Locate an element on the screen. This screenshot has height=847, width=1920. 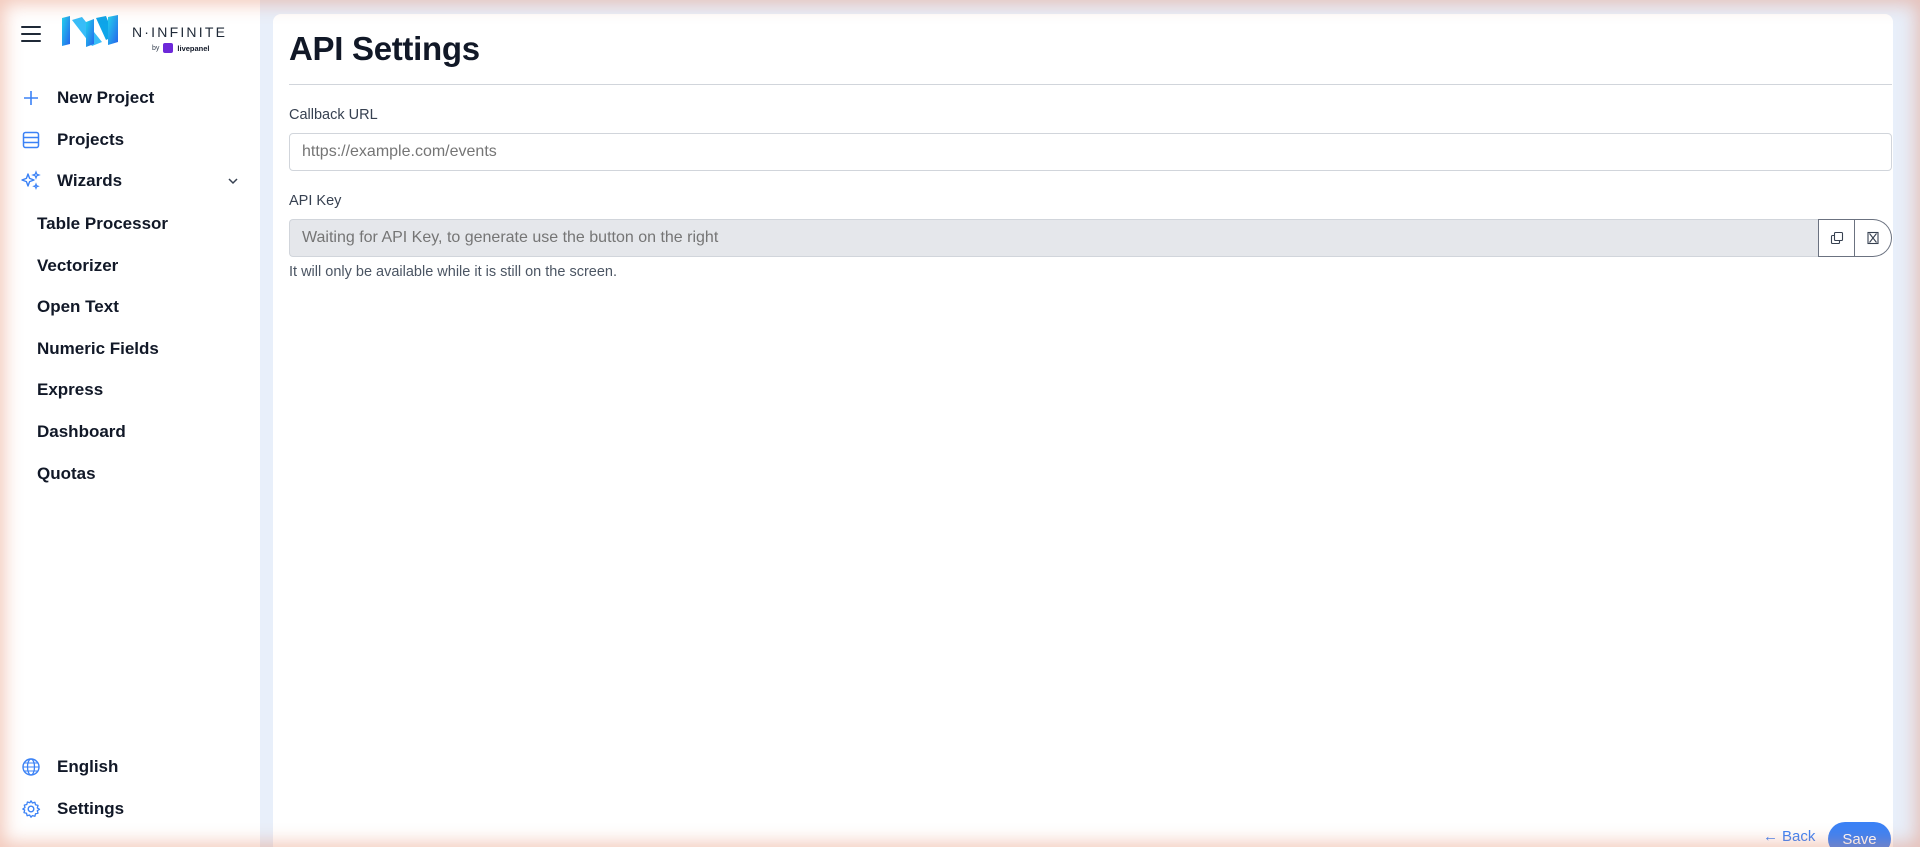
n-infinite-logo-icon is located at coordinates (90, 31).